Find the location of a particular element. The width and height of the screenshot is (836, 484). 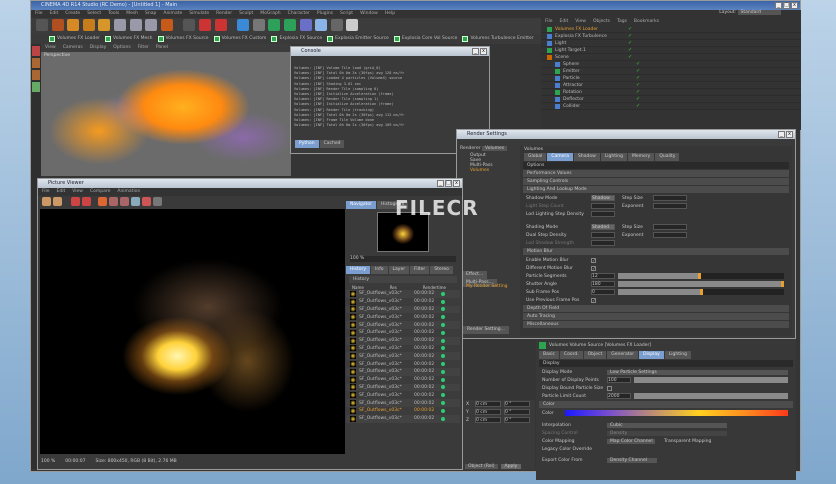

console-python-tab: Python is located at coordinates (307, 144).